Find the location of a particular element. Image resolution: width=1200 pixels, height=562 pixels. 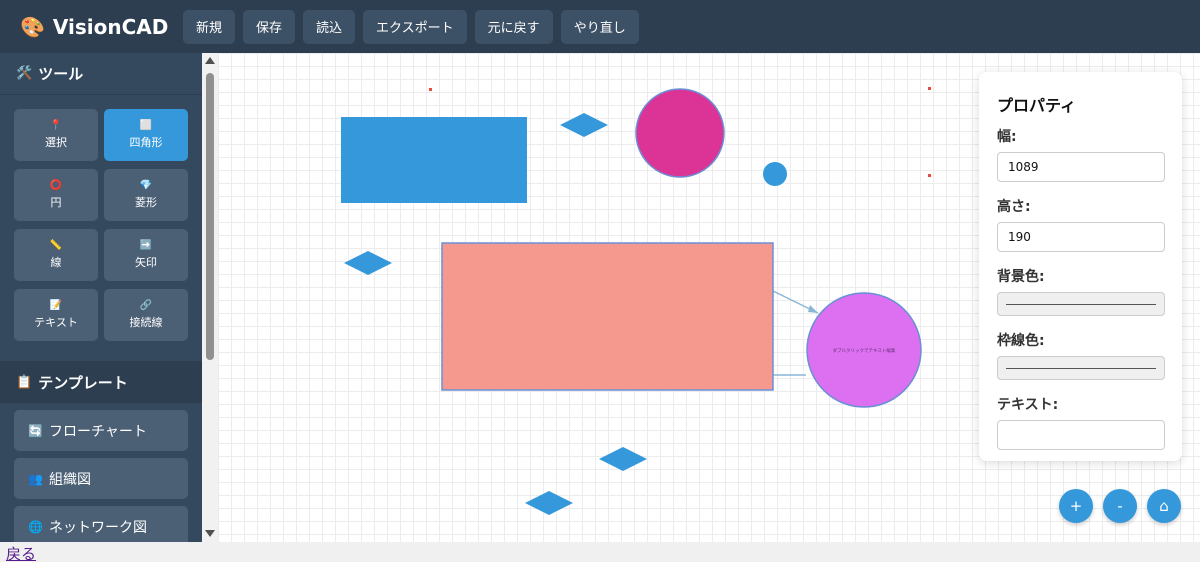

tool-label: 円 is located at coordinates (56, 202).